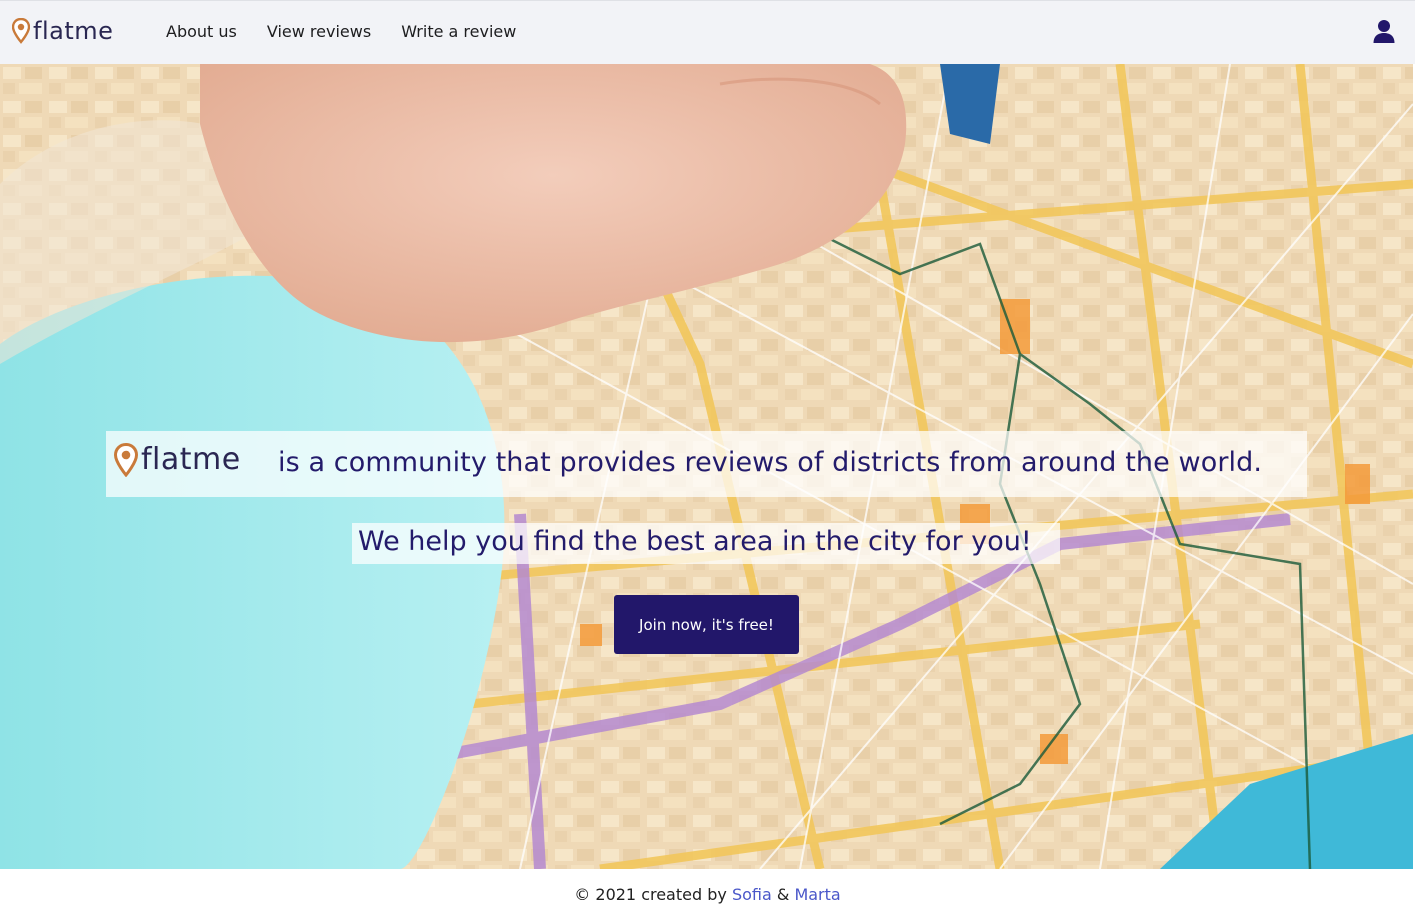  I want to click on nav-link-view-reviews: View reviews, so click(319, 32).